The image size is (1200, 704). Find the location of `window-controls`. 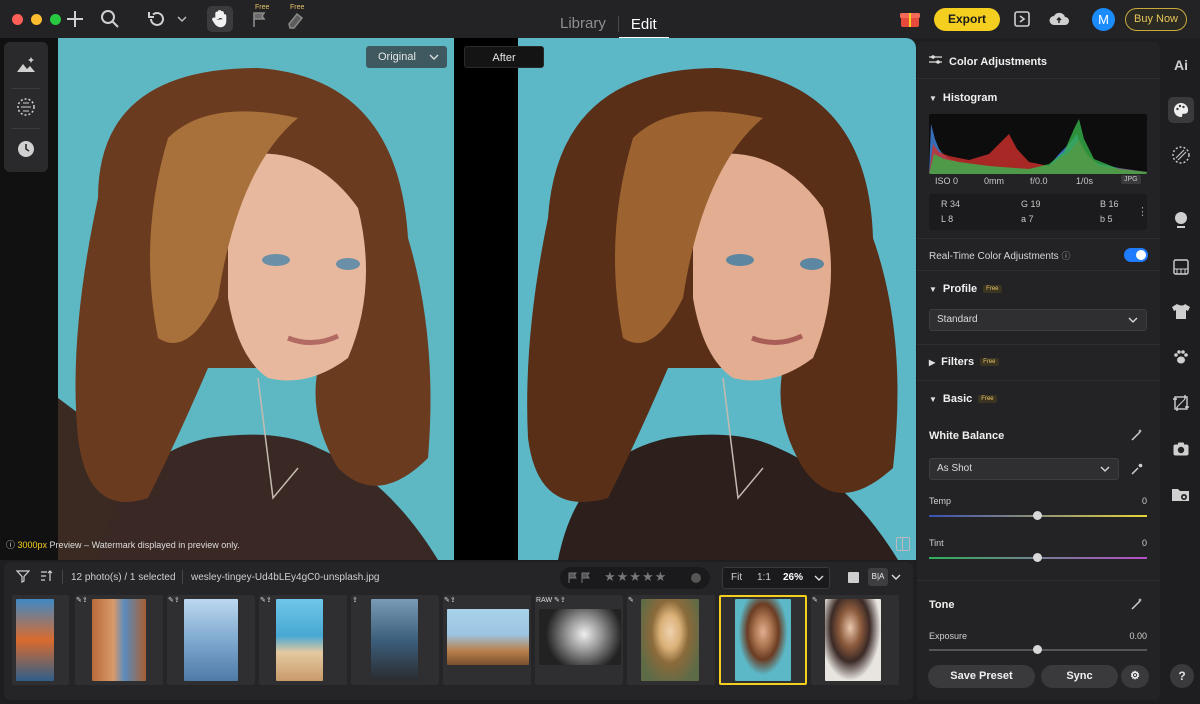

window-controls is located at coordinates (36, 19).